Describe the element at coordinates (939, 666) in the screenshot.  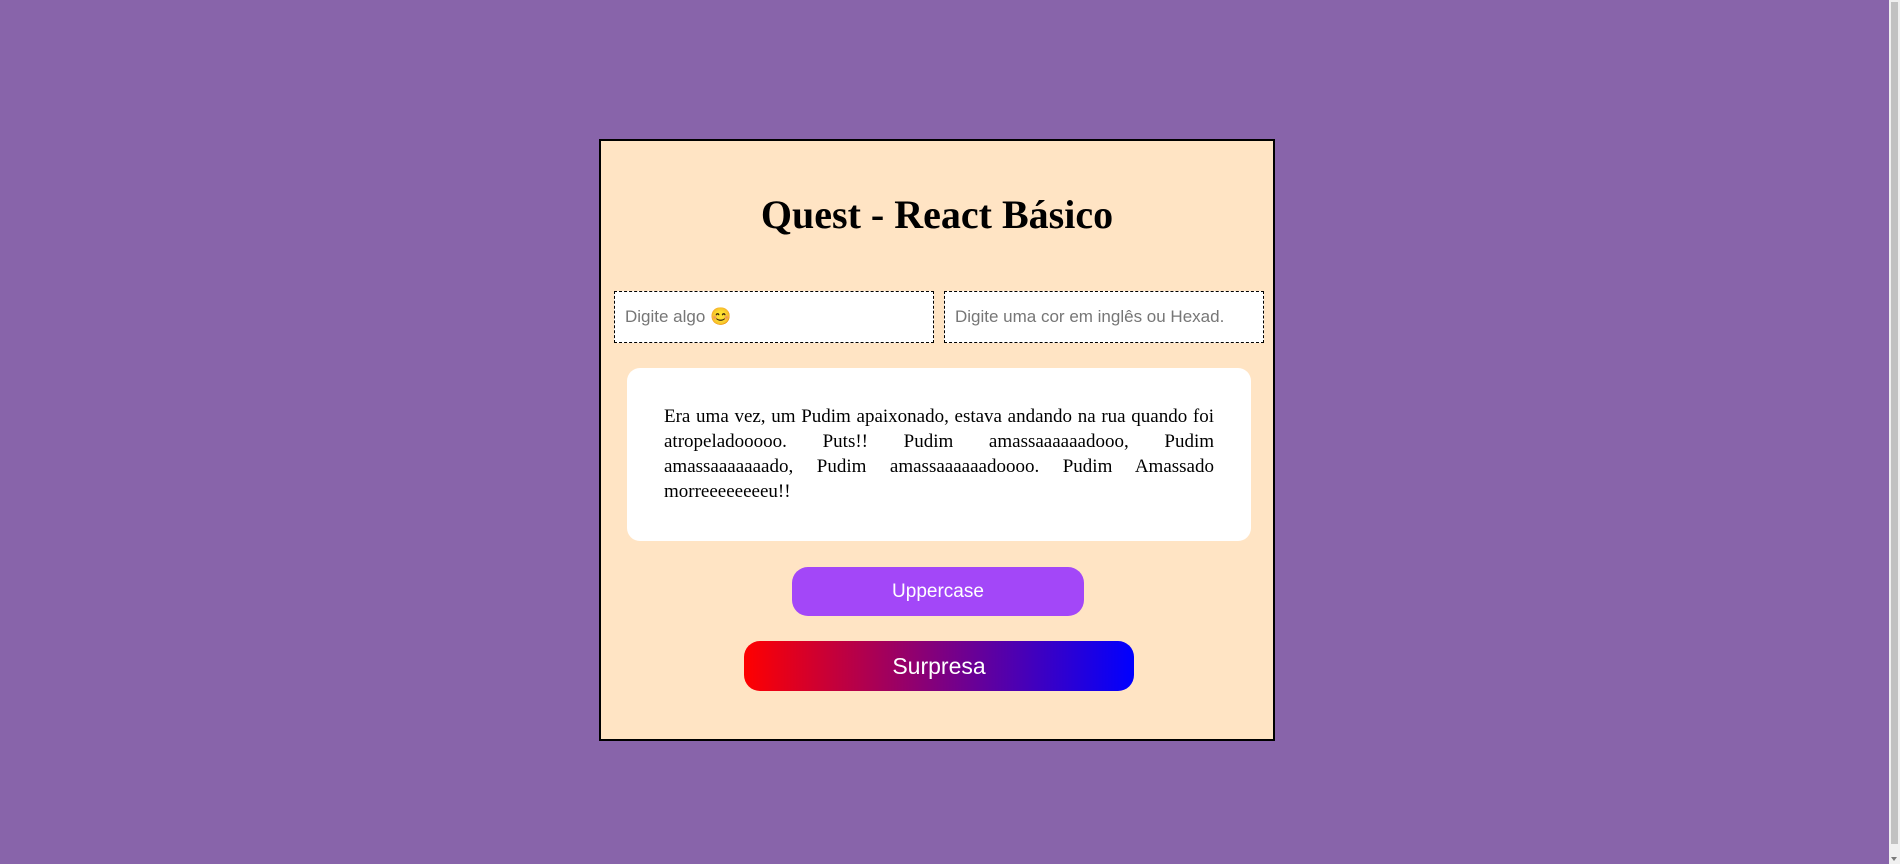
I see `surprise-button: Surpresa` at that location.